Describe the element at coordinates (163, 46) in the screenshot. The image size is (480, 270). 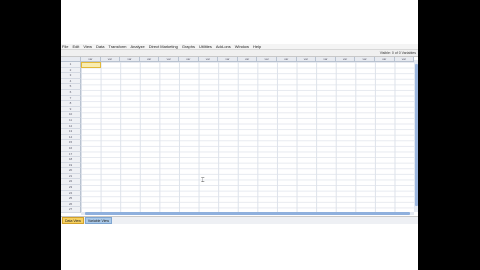
I see `menu-direct-marketing: Direct Marketing` at that location.